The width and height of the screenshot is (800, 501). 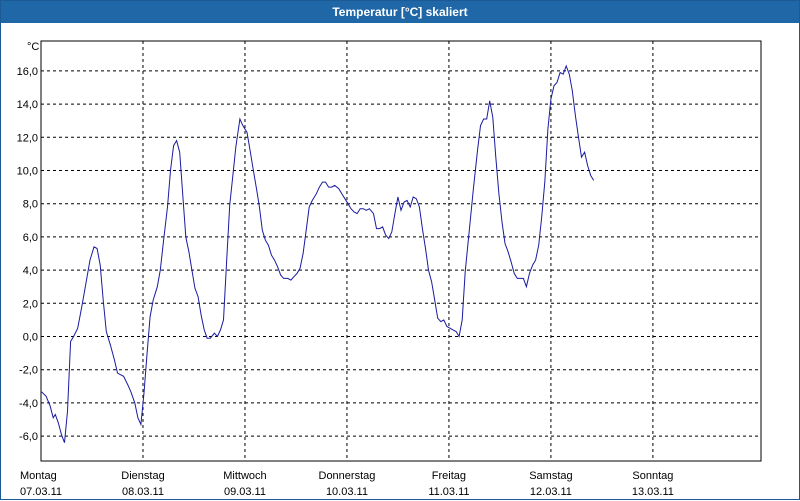 What do you see at coordinates (245, 492) in the screenshot?
I see `x-tick-date-label: 09.03.11` at bounding box center [245, 492].